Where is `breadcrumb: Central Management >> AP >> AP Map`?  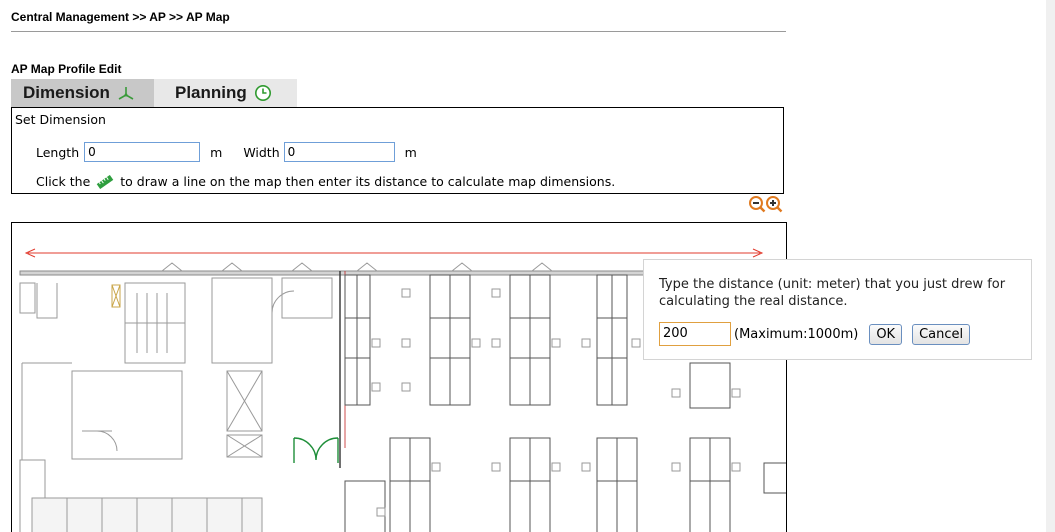 breadcrumb: Central Management >> AP >> AP Map is located at coordinates (120, 17).